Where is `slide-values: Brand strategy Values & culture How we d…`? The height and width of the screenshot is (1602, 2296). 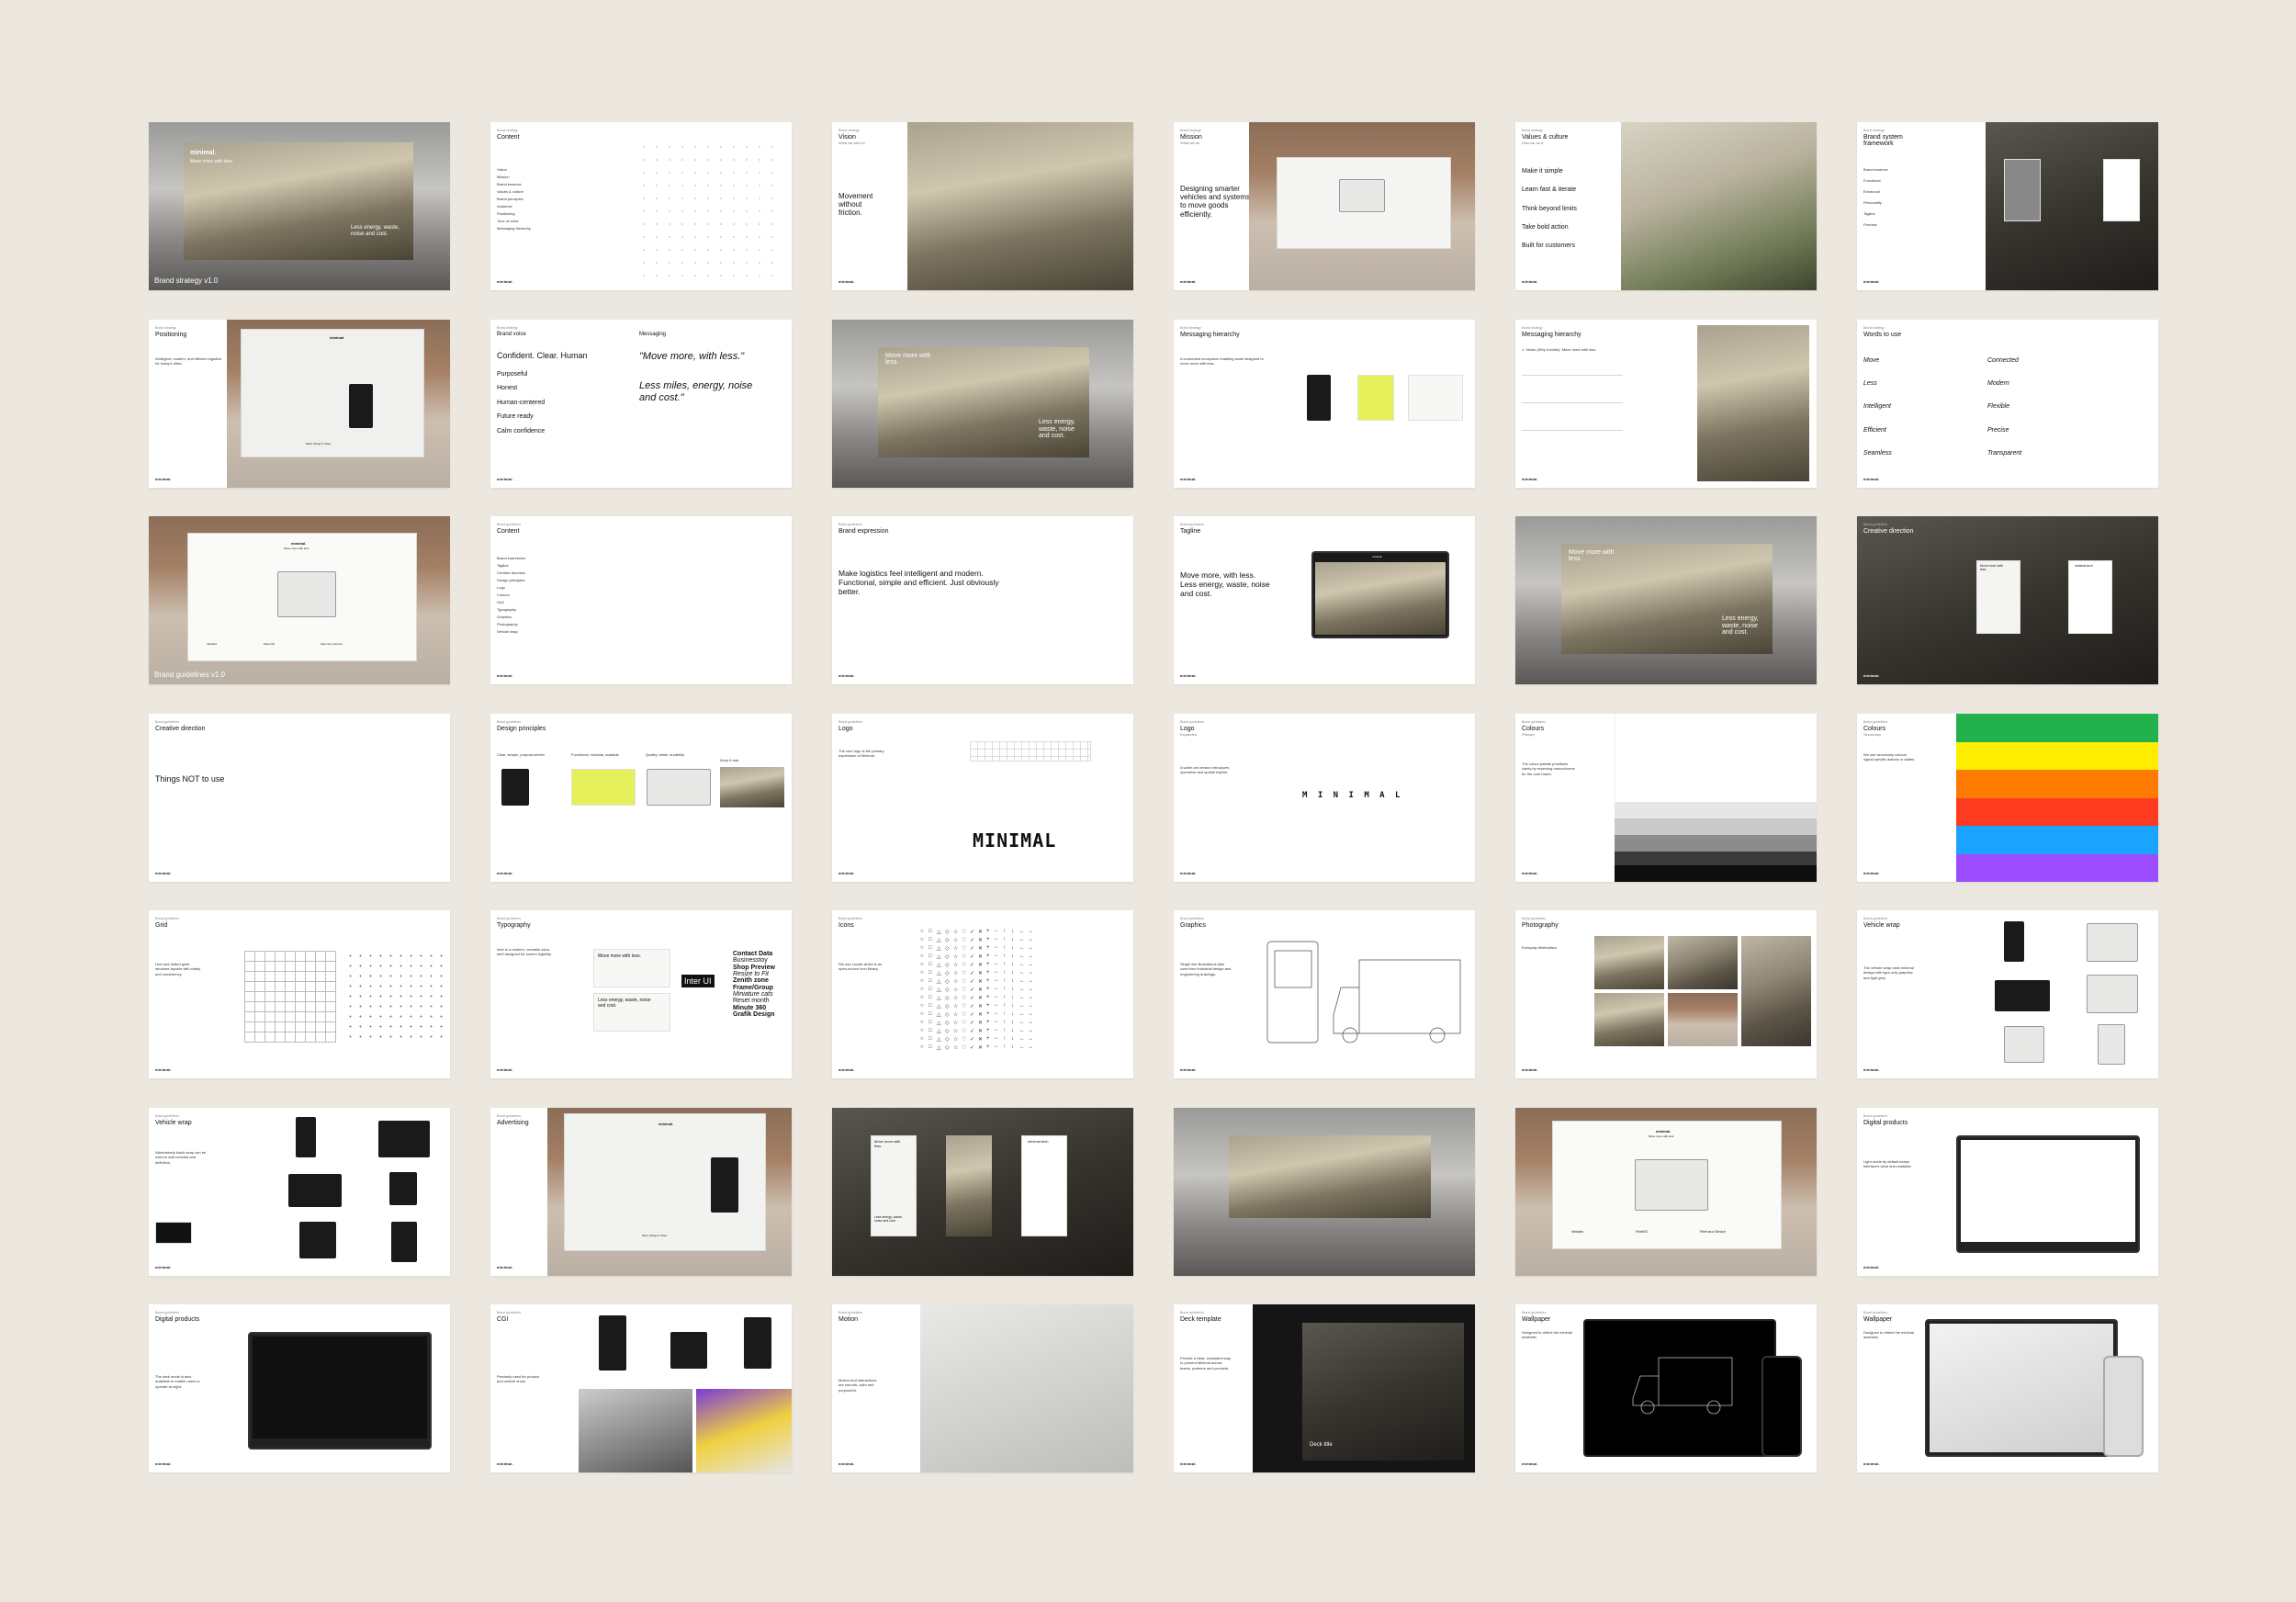 slide-values: Brand strategy Values & culture How we d… is located at coordinates (1666, 206).